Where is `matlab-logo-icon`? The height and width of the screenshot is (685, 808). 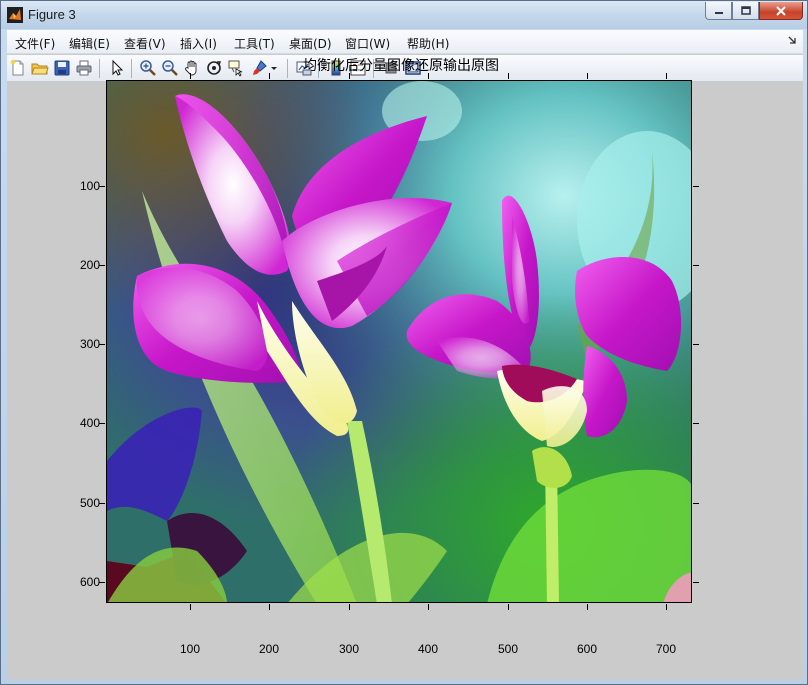
matlab-logo-icon is located at coordinates (15, 15).